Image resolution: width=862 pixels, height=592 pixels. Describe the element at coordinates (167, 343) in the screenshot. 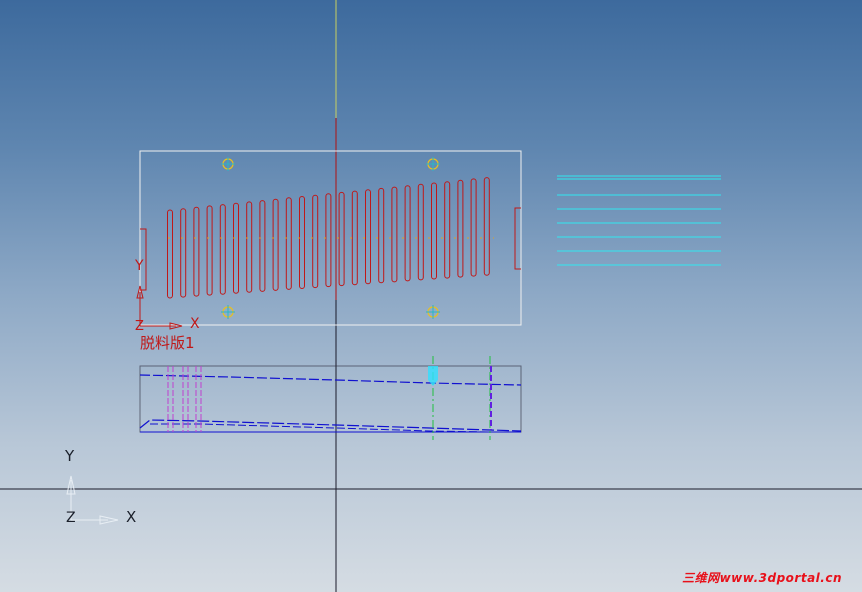

I see `part-name-label: 脱料版1` at that location.